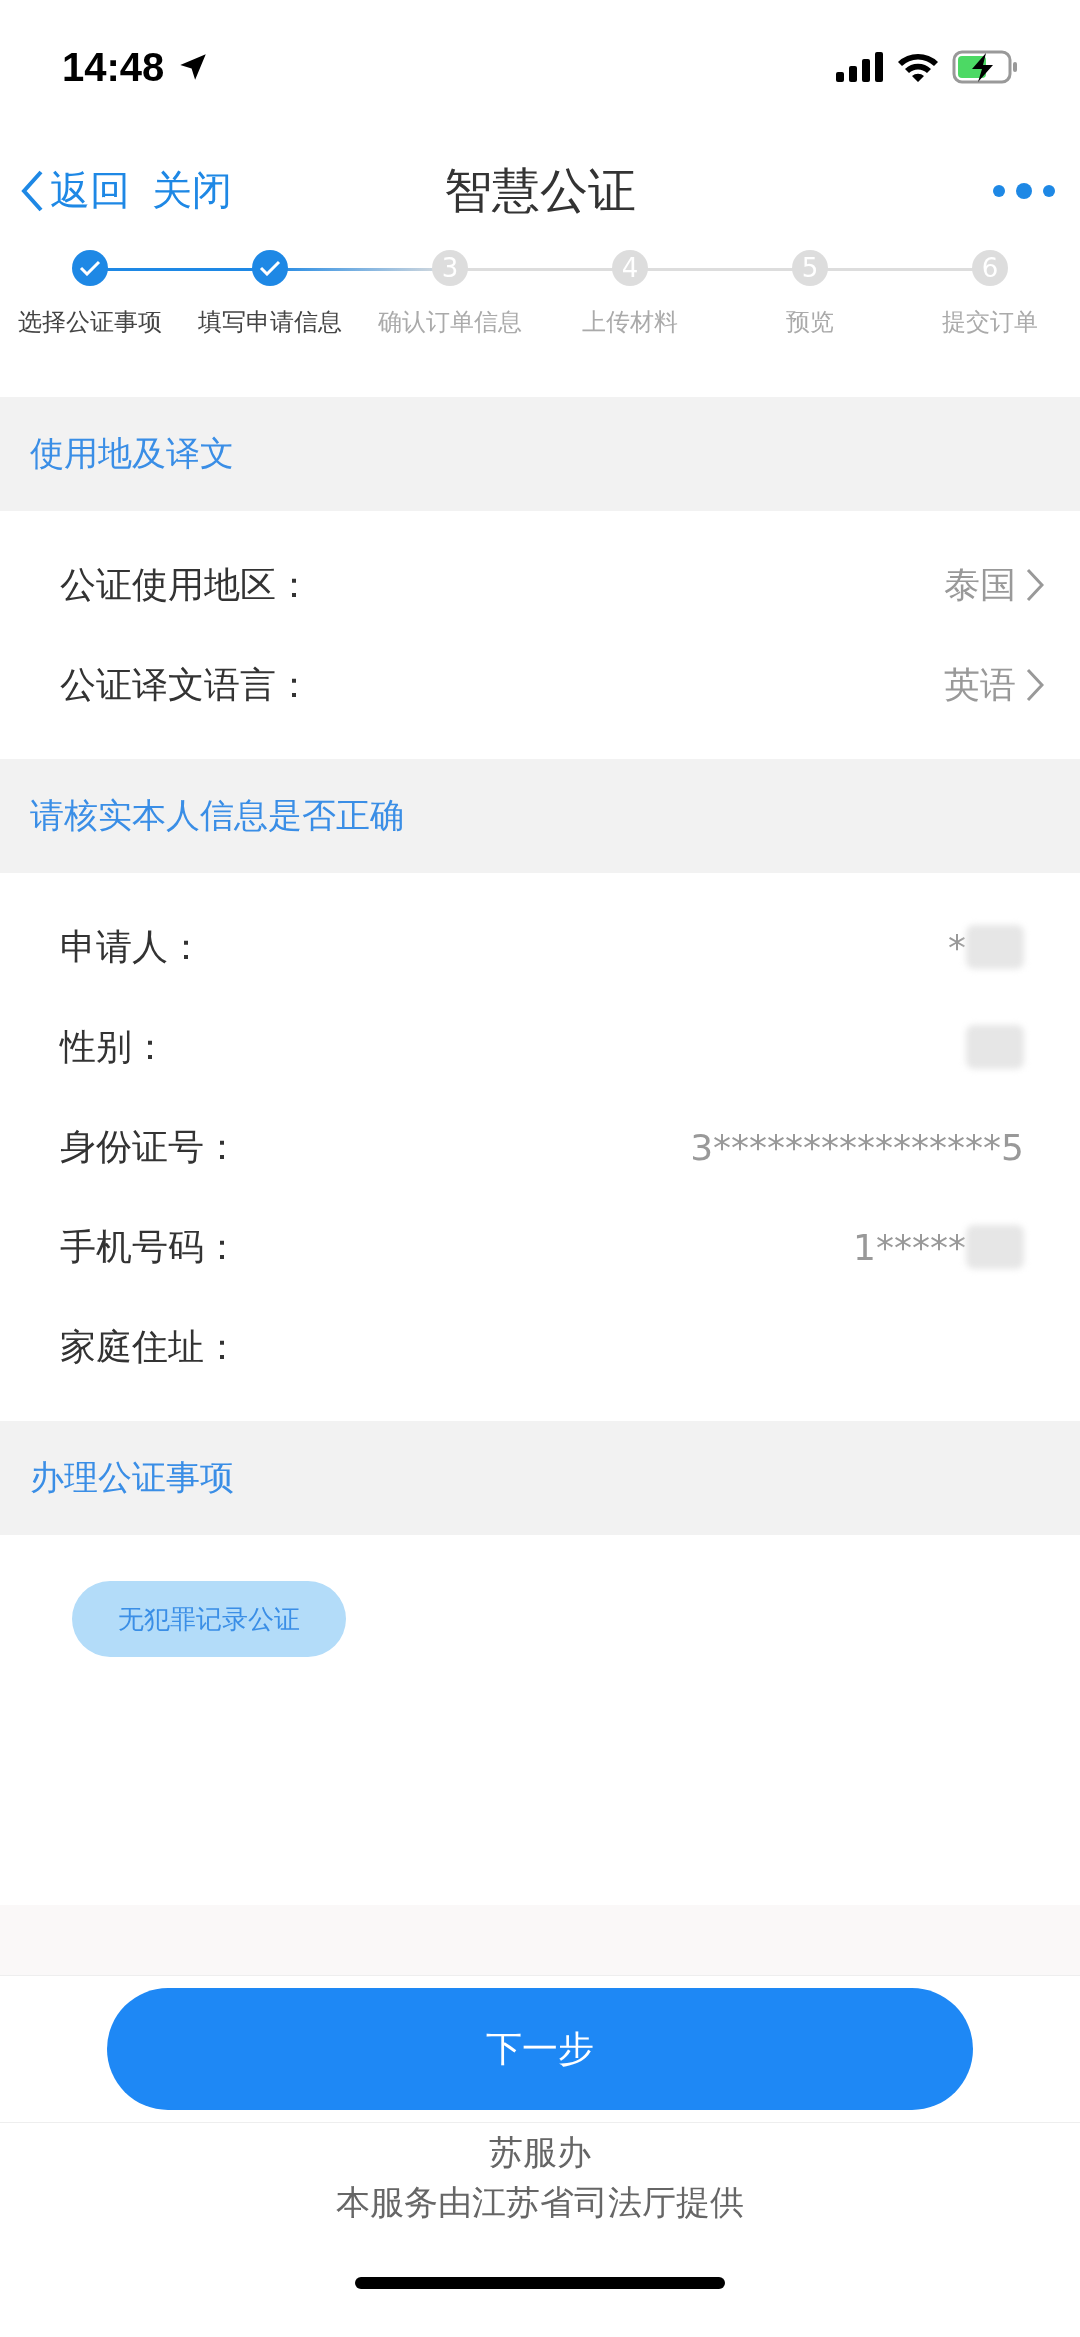  What do you see at coordinates (75, 191) in the screenshot?
I see `back-link: 返回` at bounding box center [75, 191].